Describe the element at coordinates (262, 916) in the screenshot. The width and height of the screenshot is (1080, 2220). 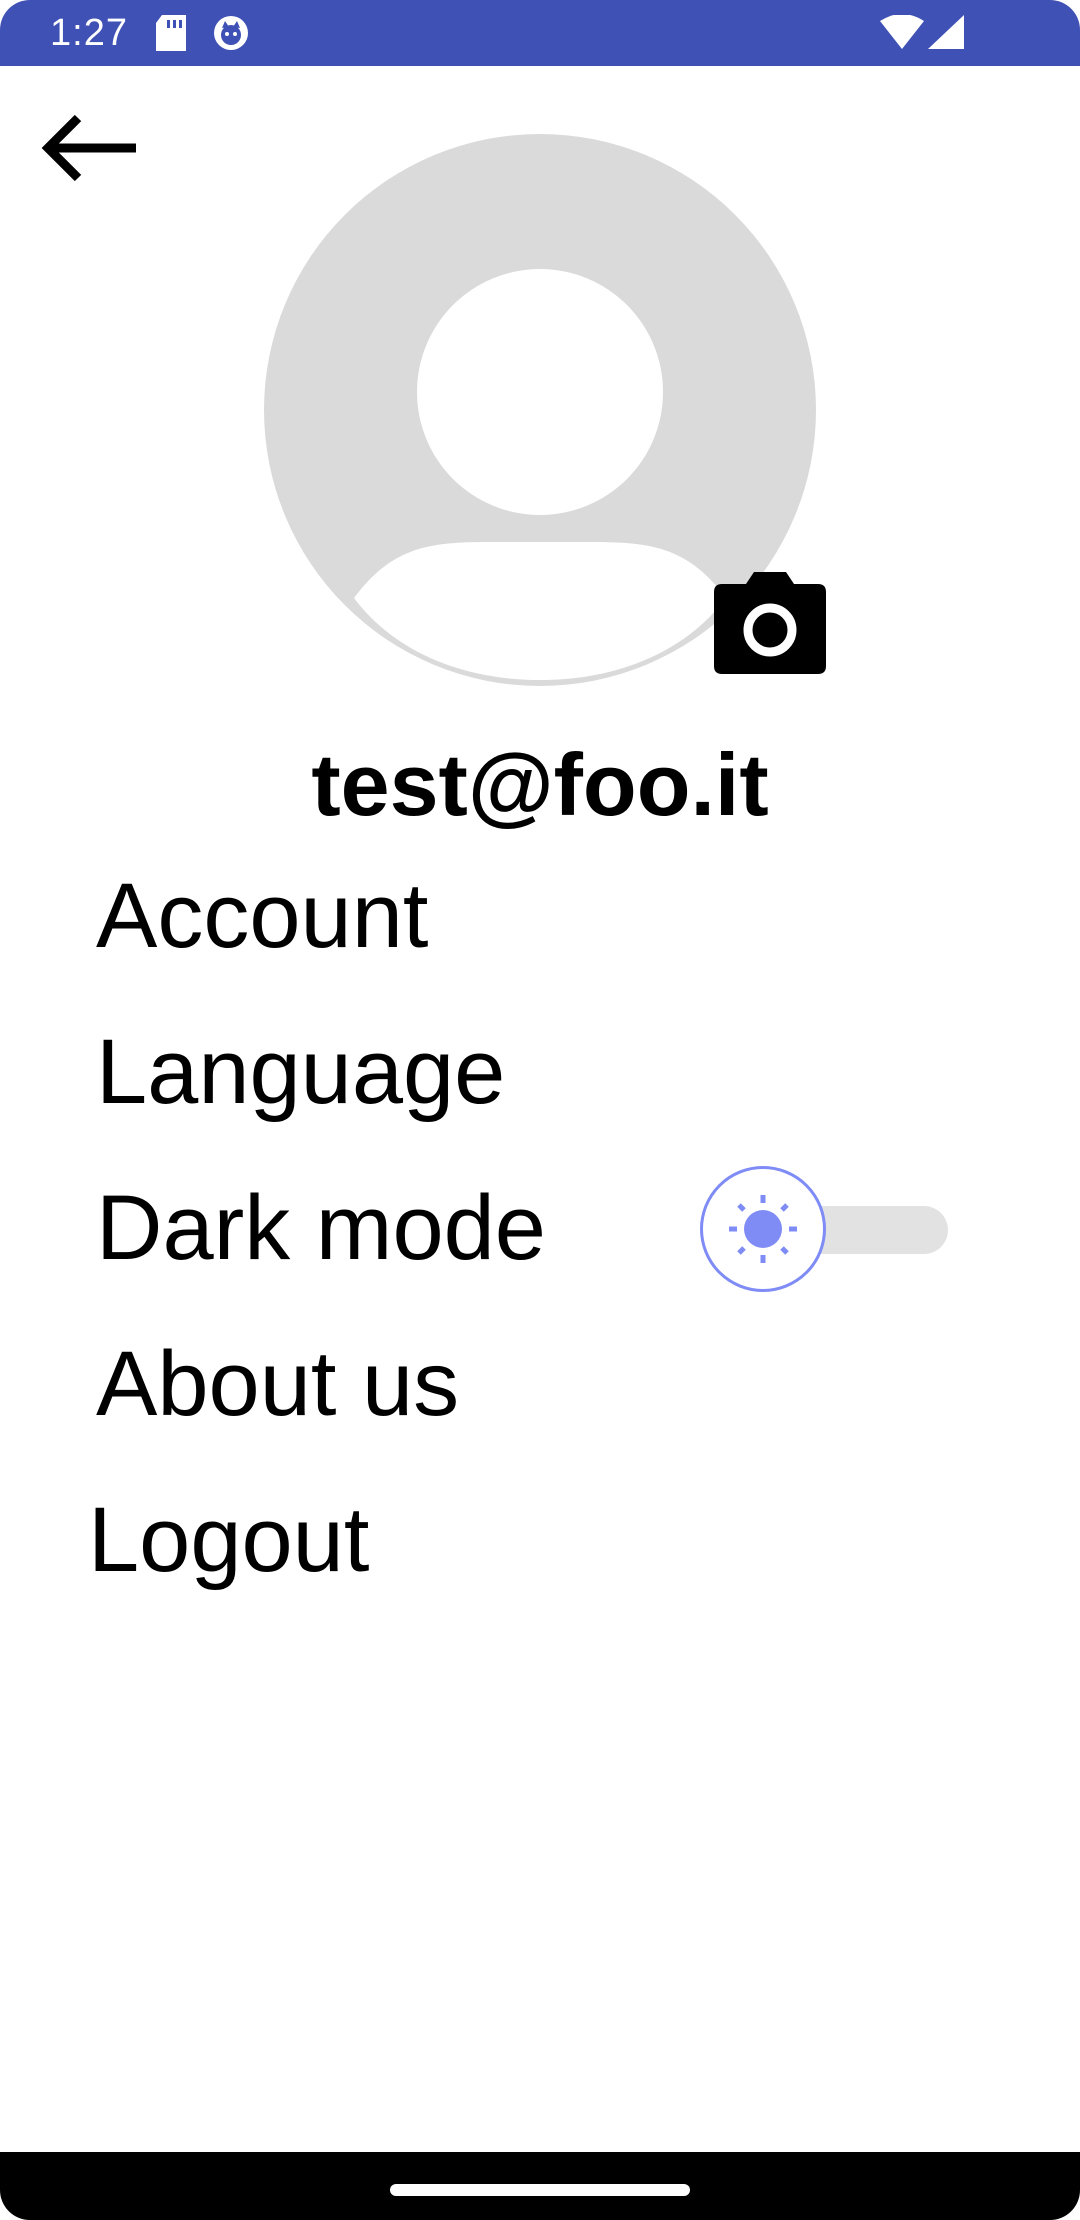
I see `menu-item-account: Account` at that location.